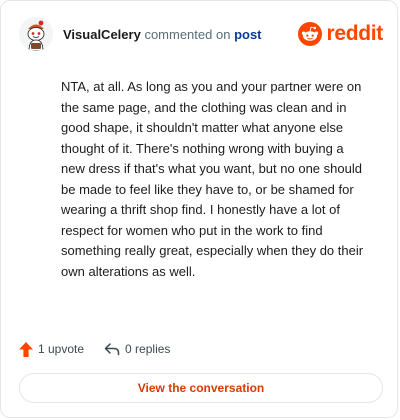  Describe the element at coordinates (26, 349) in the screenshot. I see `upvote-arrow-icon` at that location.